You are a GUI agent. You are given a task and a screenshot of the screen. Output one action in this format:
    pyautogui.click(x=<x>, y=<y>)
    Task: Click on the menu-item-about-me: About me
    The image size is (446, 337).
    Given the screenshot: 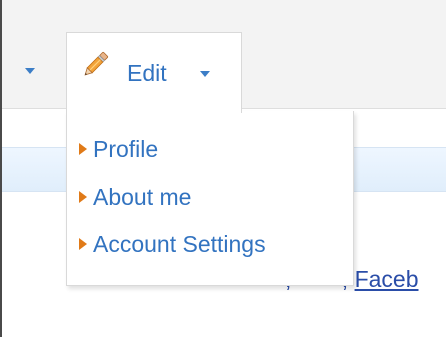 What is the action you would take?
    pyautogui.click(x=135, y=197)
    